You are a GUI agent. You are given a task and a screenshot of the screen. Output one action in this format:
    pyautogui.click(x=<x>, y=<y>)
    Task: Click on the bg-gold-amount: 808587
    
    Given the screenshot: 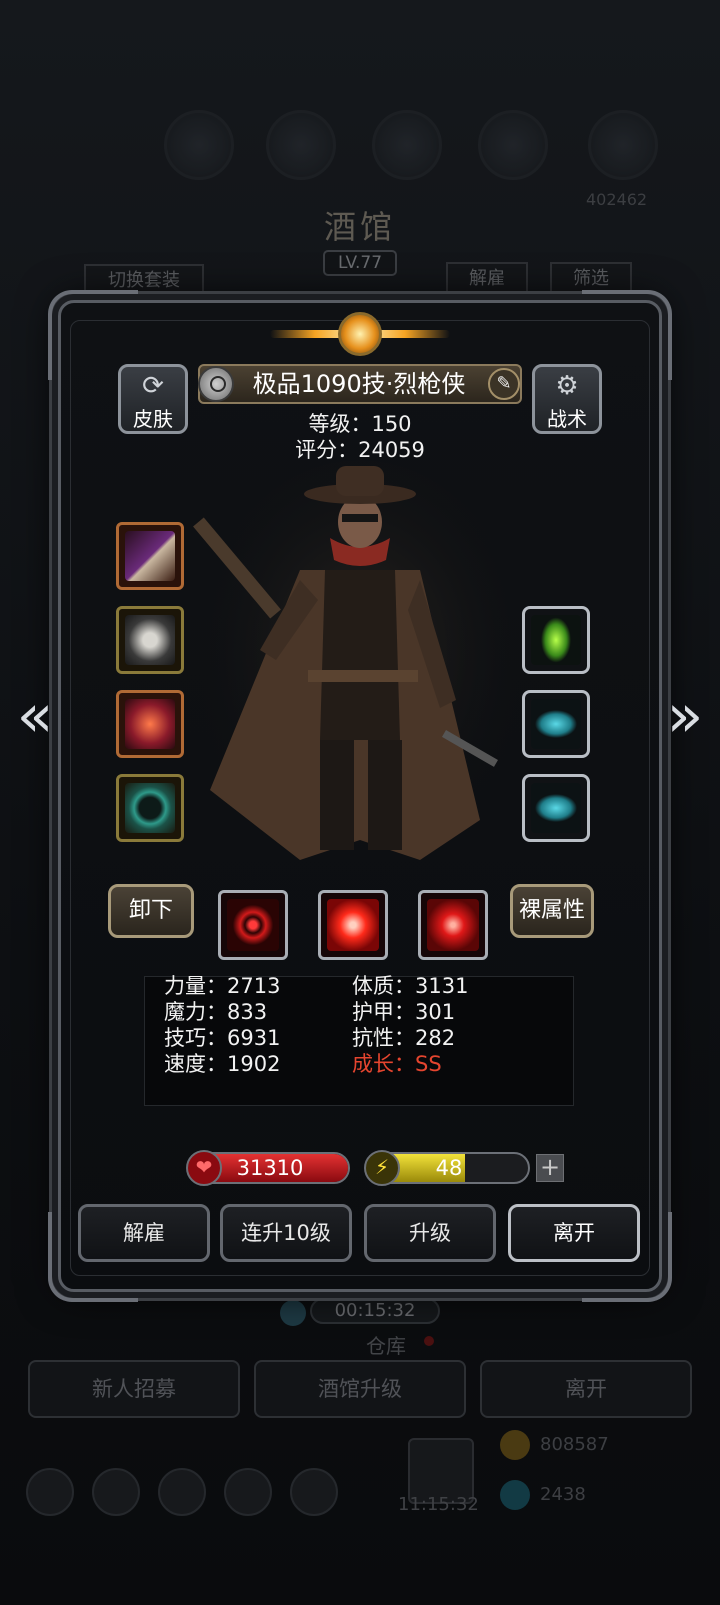 What is the action you would take?
    pyautogui.click(x=574, y=1444)
    